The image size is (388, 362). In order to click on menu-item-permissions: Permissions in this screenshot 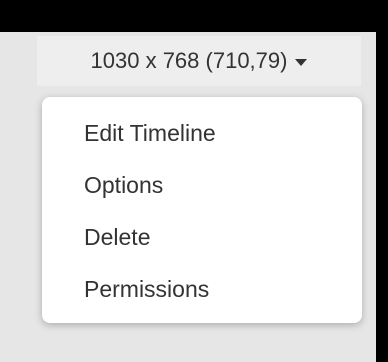, I will do `click(202, 292)`.